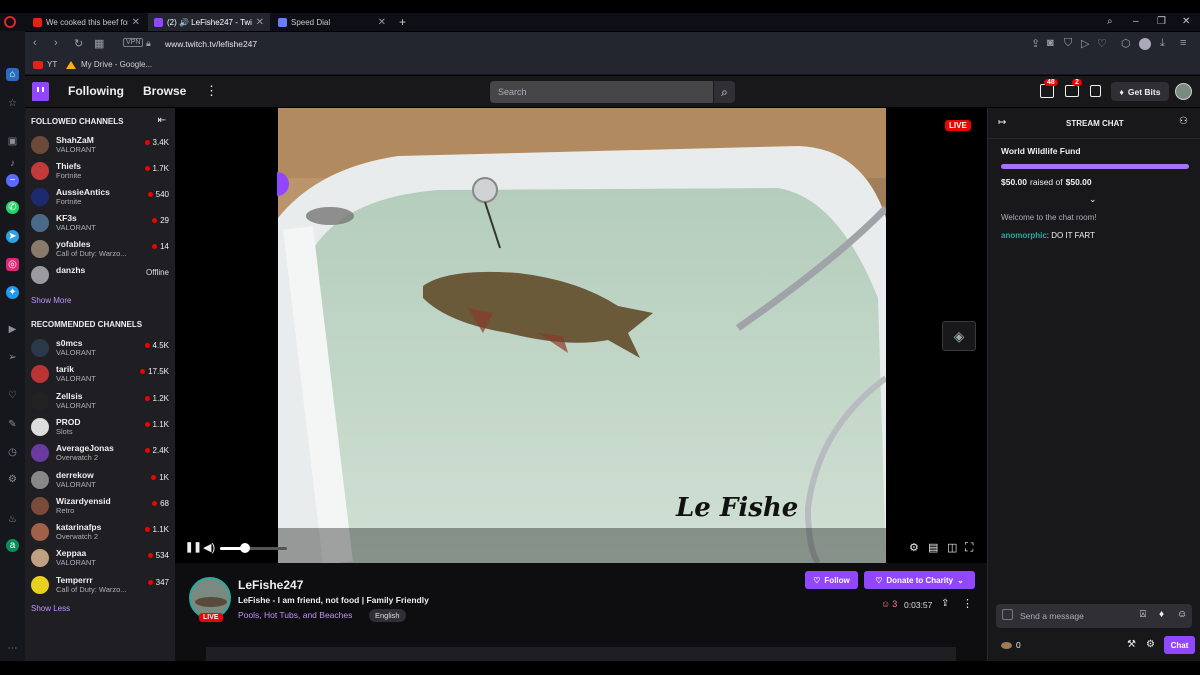  What do you see at coordinates (86, 22) in the screenshot?
I see `tab-youtube: We cooked this beef for 6 h ✕` at bounding box center [86, 22].